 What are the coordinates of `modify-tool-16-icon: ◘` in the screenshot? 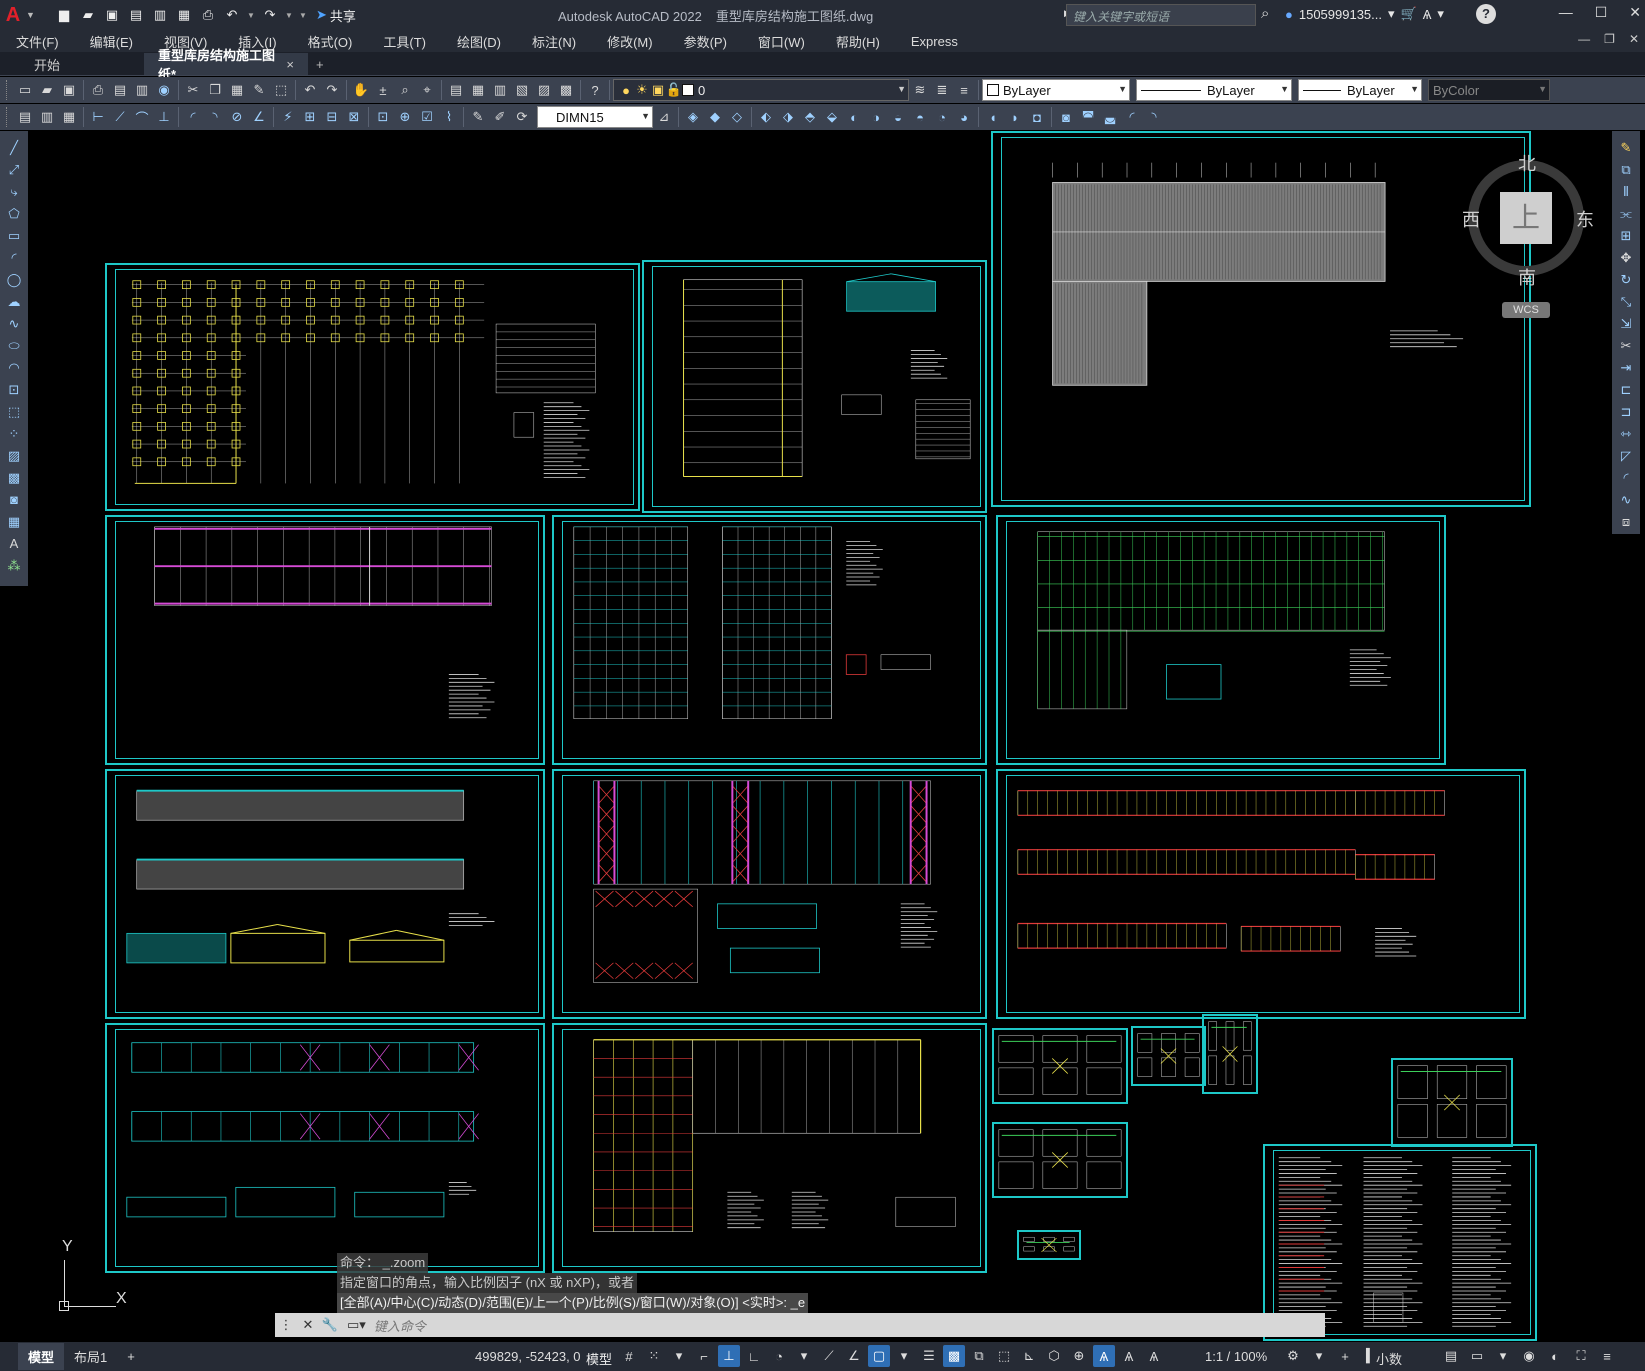 It's located at (1037, 117).